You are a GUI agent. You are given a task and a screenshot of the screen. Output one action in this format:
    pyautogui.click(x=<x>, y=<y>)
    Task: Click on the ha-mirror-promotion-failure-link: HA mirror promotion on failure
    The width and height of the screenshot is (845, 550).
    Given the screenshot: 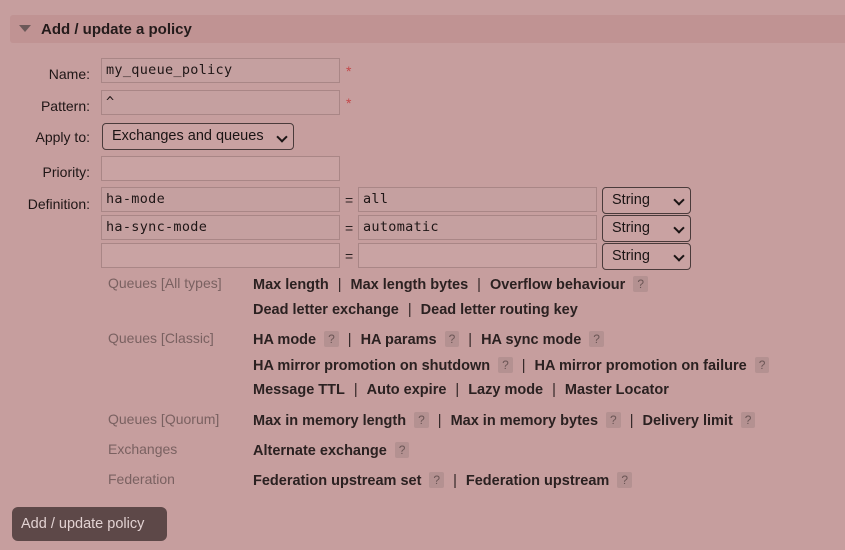 What is the action you would take?
    pyautogui.click(x=641, y=366)
    